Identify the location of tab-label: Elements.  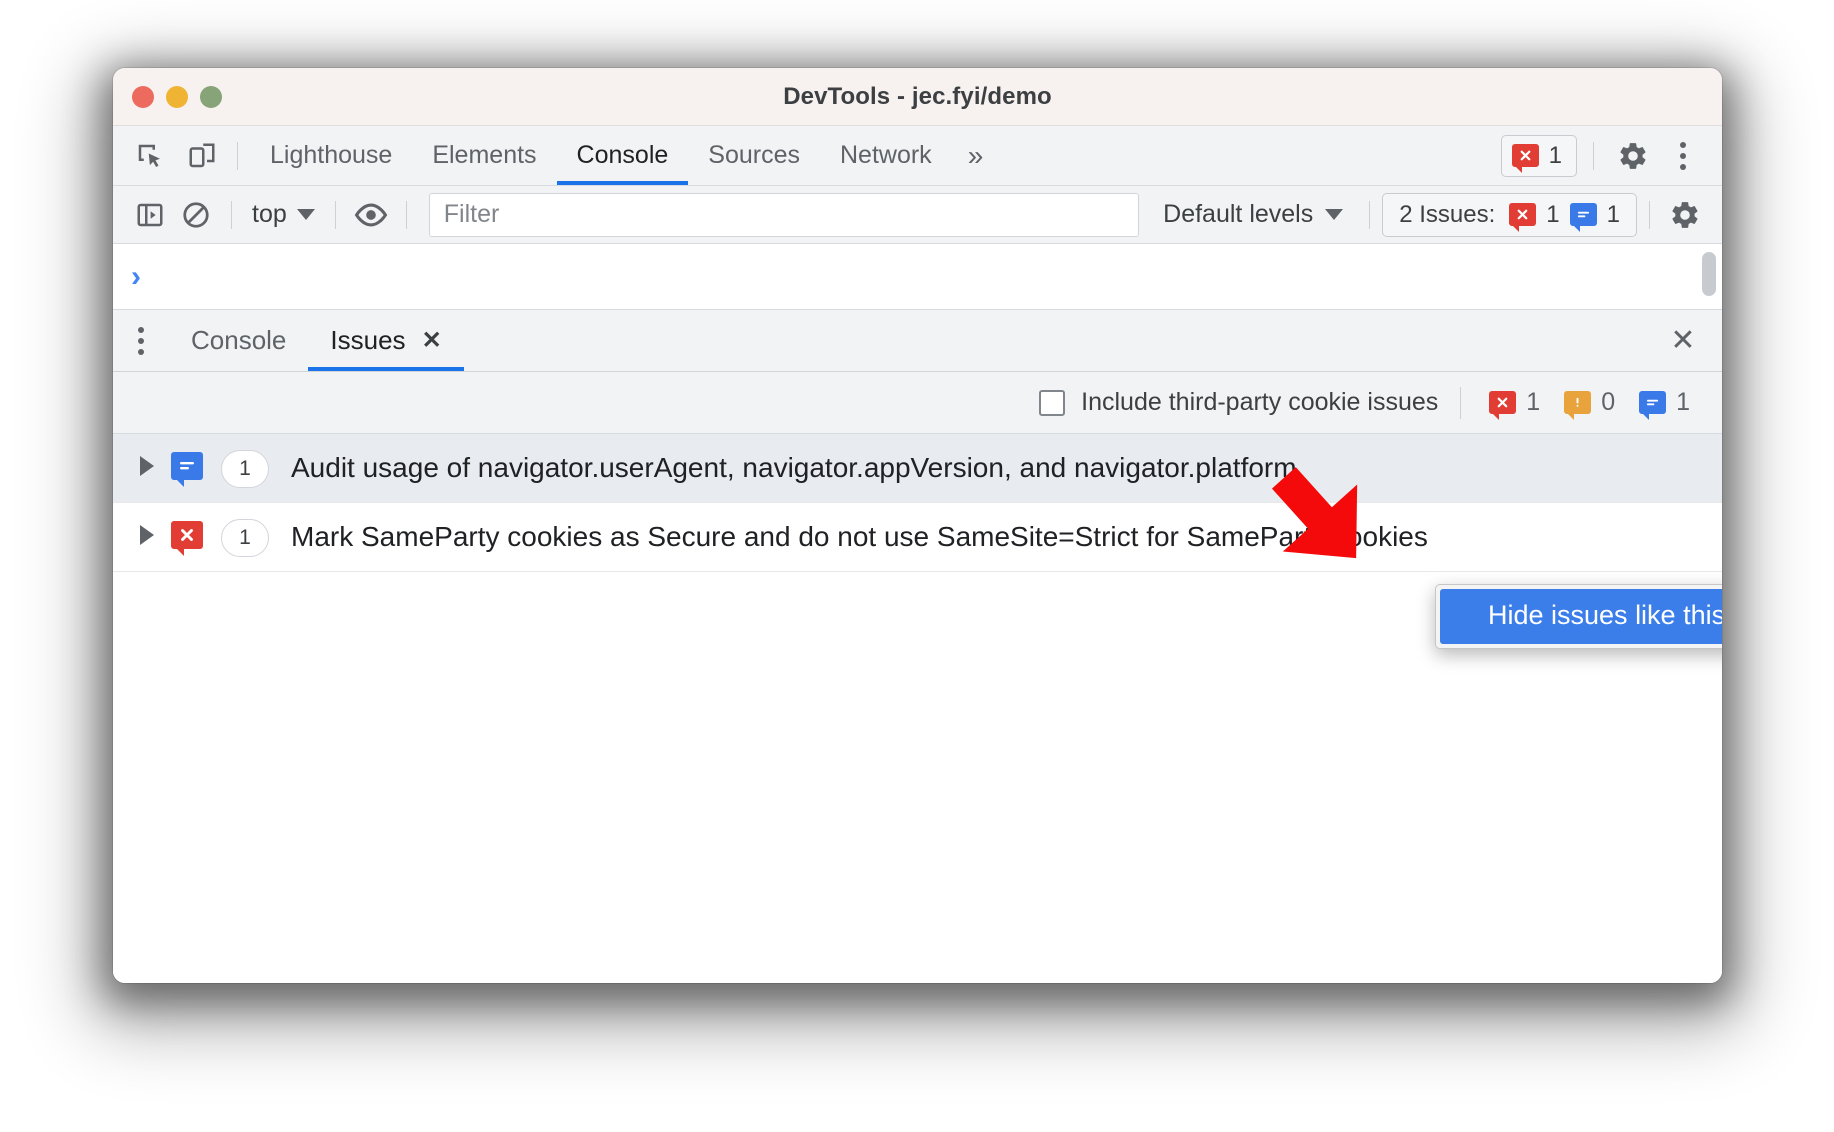
(484, 155).